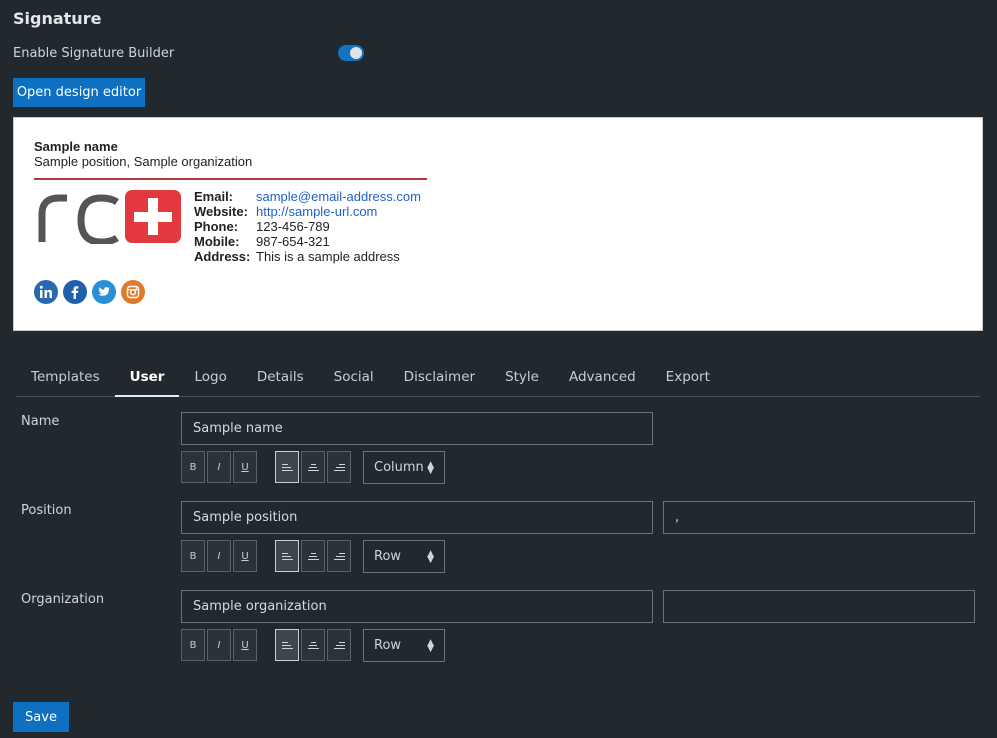 The width and height of the screenshot is (997, 738). I want to click on tab-user: User, so click(147, 377).